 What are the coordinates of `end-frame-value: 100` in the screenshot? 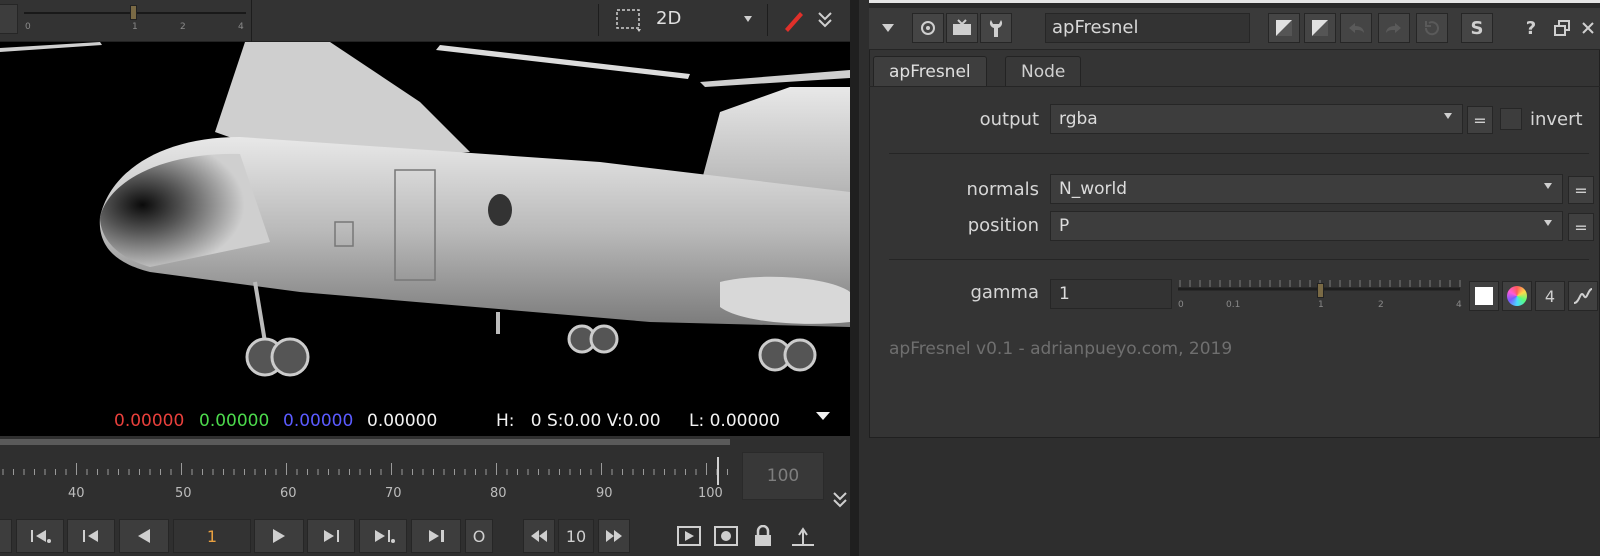 It's located at (783, 476).